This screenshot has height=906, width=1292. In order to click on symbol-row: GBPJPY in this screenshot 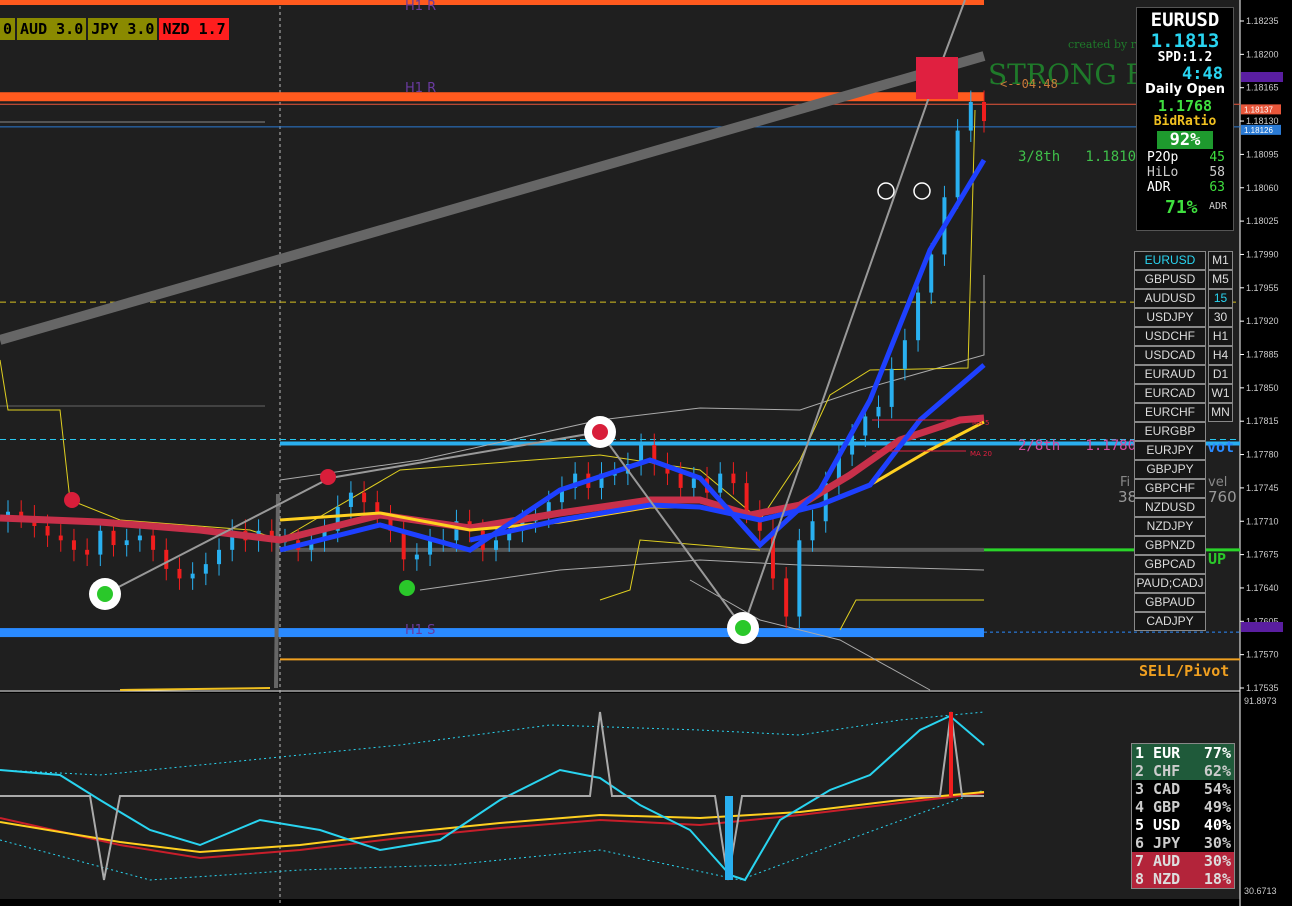, I will do `click(1183, 469)`.